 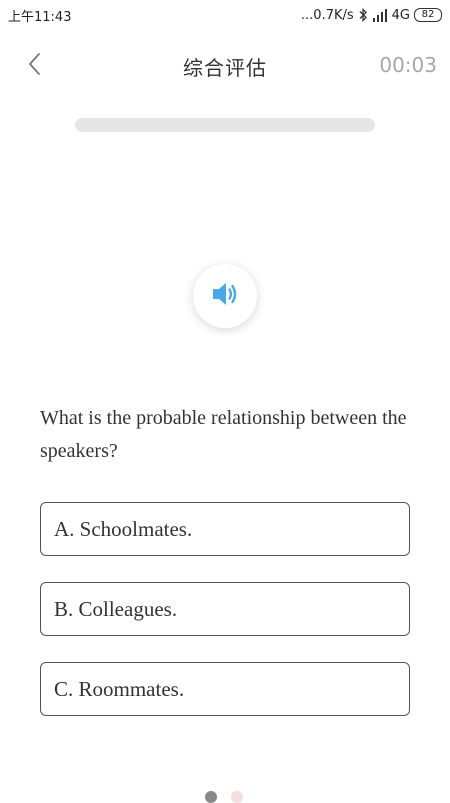 I want to click on progress-bar, so click(x=225, y=125).